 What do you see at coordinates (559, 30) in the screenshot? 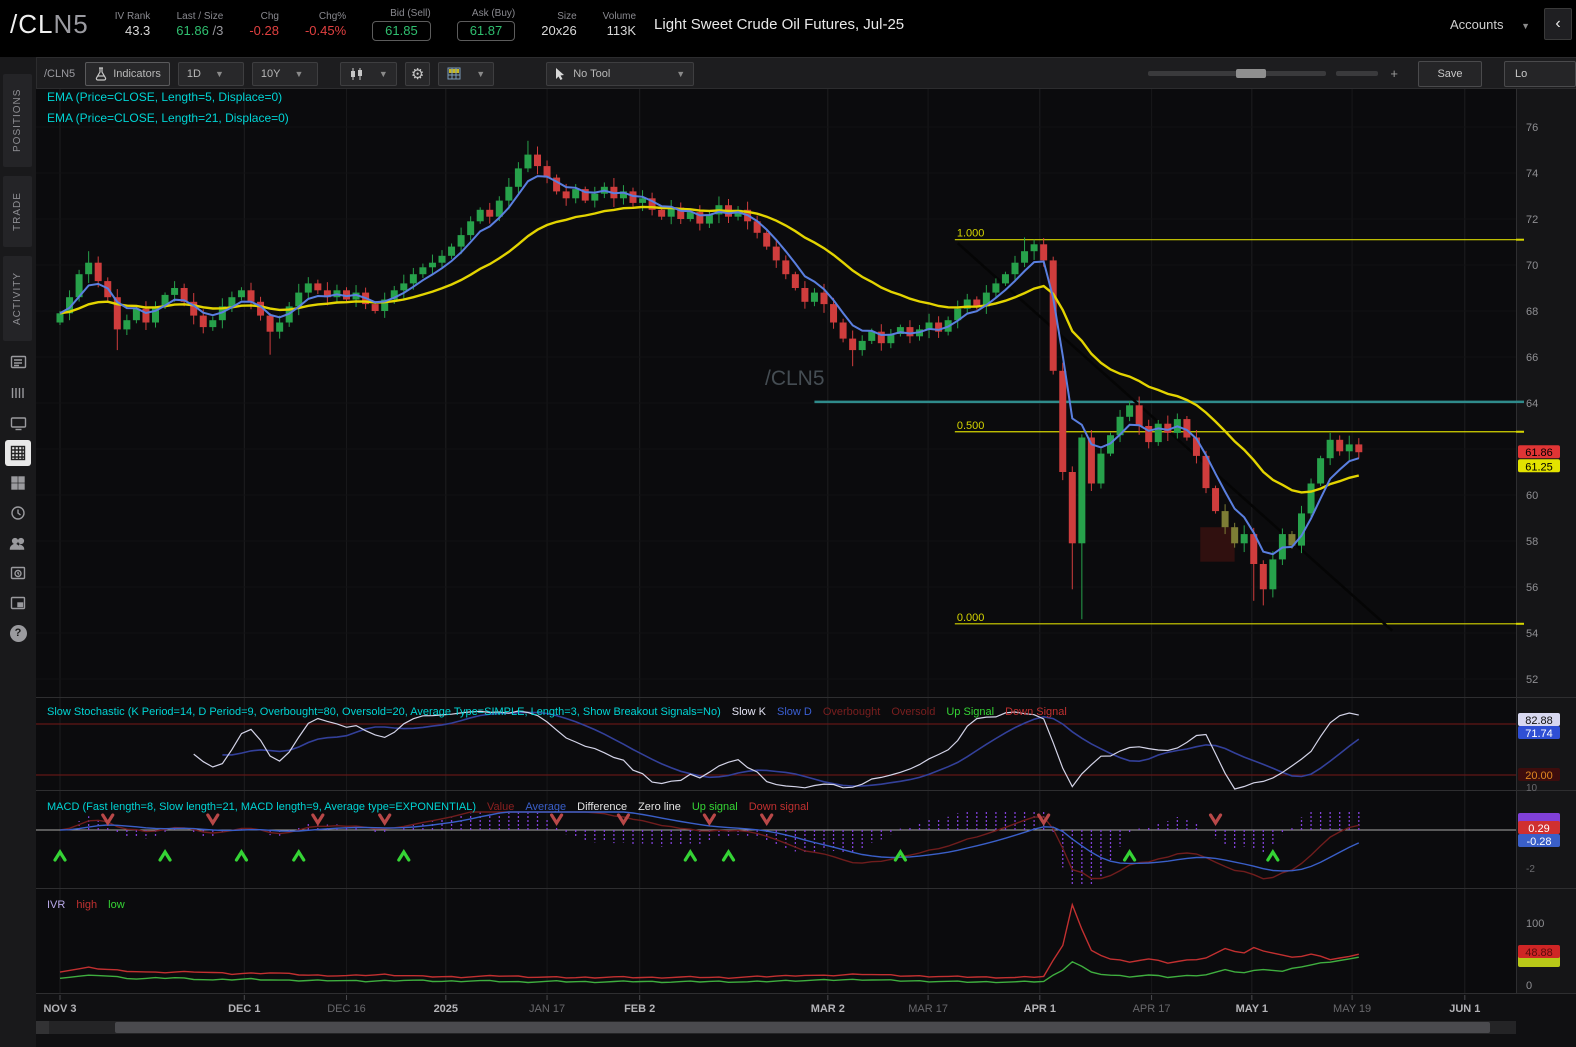
I see `size-value: 20x26` at bounding box center [559, 30].